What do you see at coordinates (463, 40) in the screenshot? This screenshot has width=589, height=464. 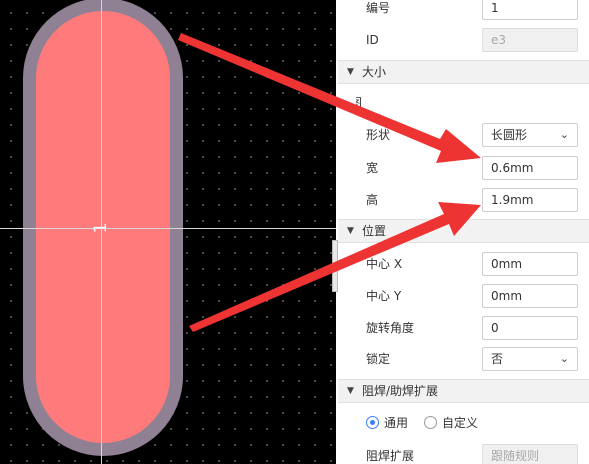 I see `prop-row-id: ID e3` at bounding box center [463, 40].